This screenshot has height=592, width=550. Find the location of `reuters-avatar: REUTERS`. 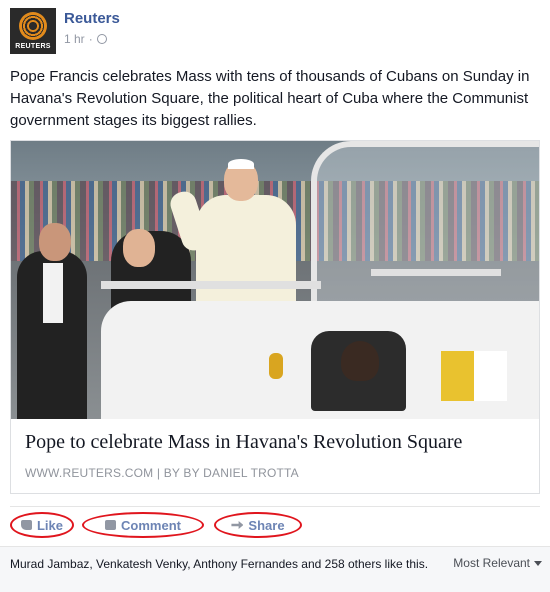

reuters-avatar: REUTERS is located at coordinates (33, 31).